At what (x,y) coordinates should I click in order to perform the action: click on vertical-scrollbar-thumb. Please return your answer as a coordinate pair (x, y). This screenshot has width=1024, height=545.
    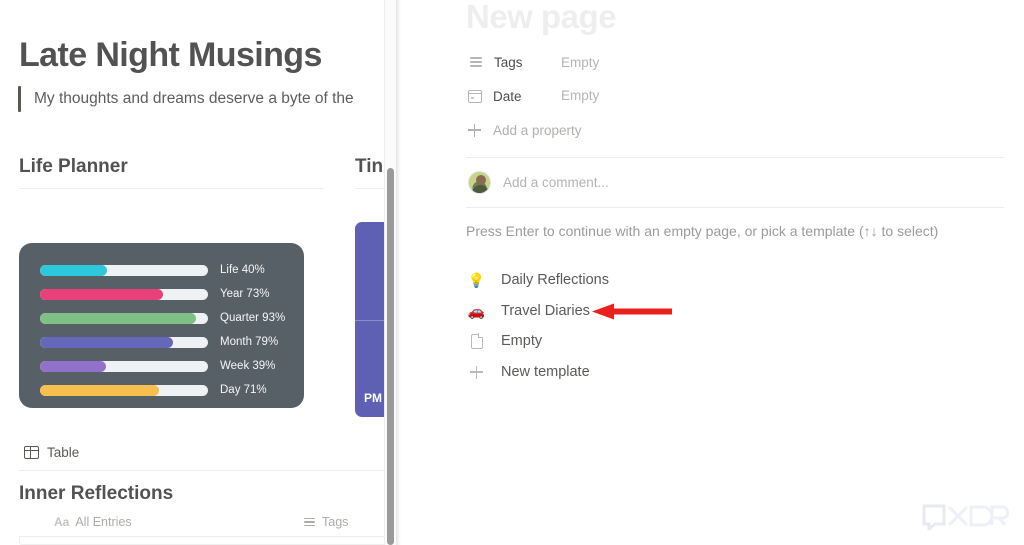
    Looking at the image, I should click on (390, 356).